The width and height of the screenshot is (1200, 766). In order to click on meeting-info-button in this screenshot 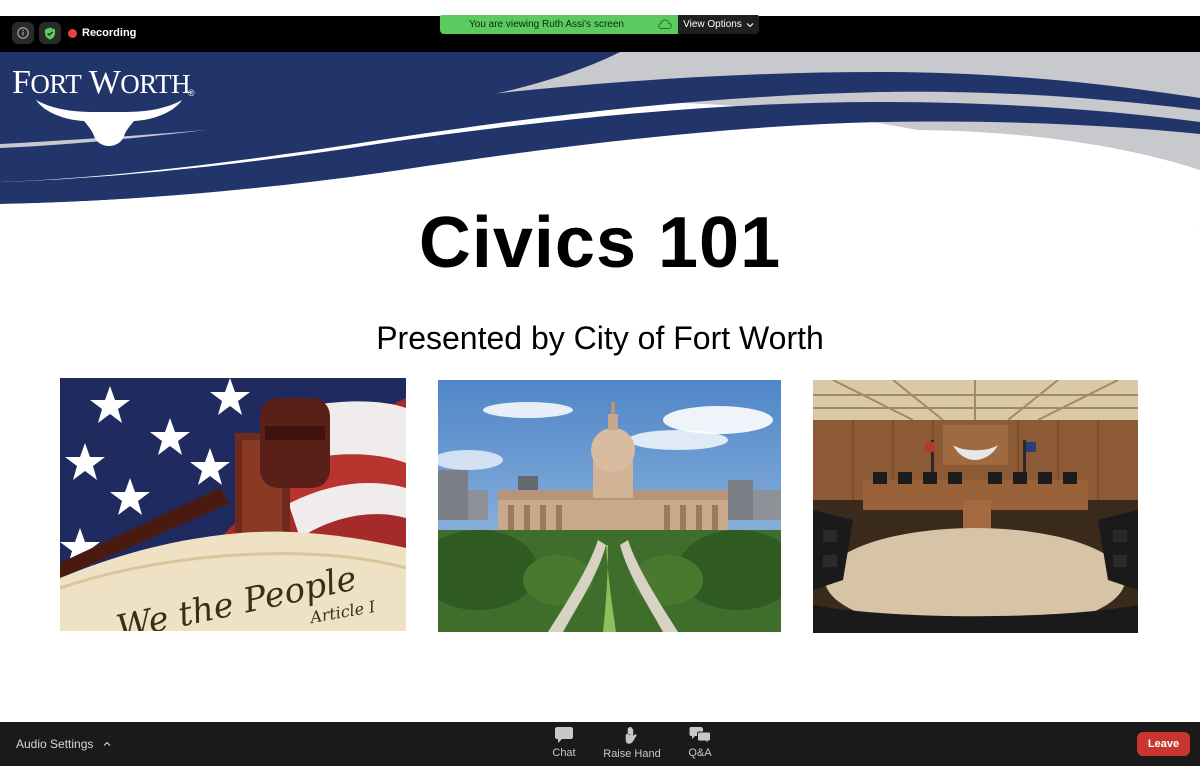, I will do `click(23, 33)`.